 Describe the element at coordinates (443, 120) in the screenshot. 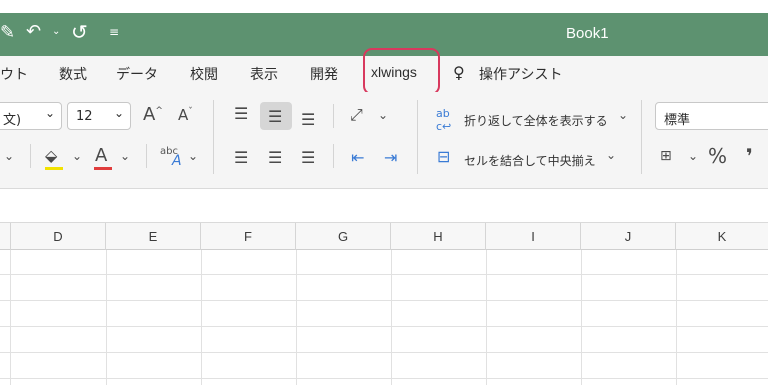

I see `wrap-text-icon: ab c↩` at that location.